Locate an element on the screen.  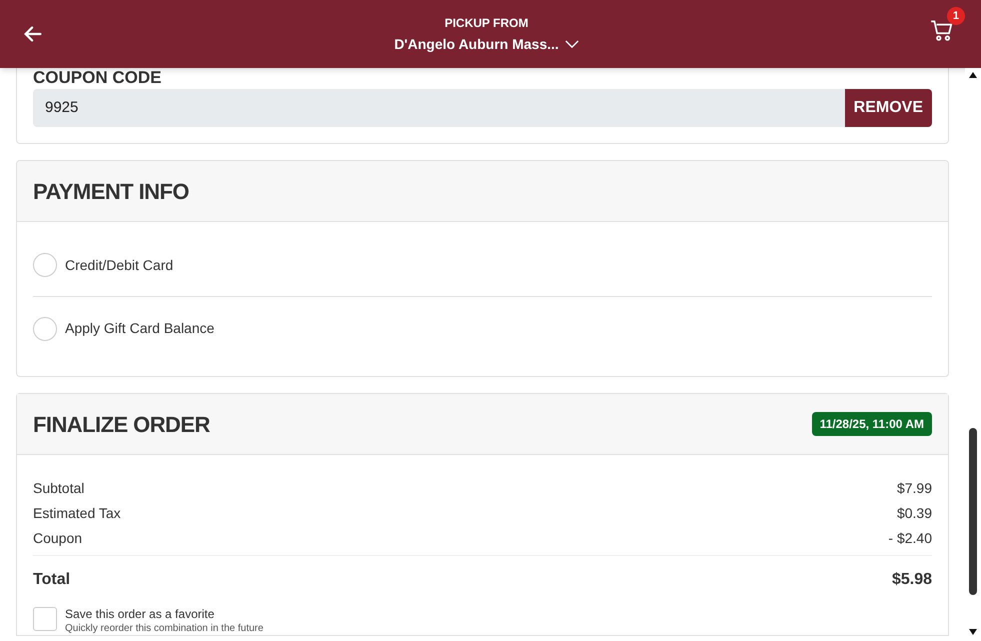
coupon-field: 9925 is located at coordinates (439, 108).